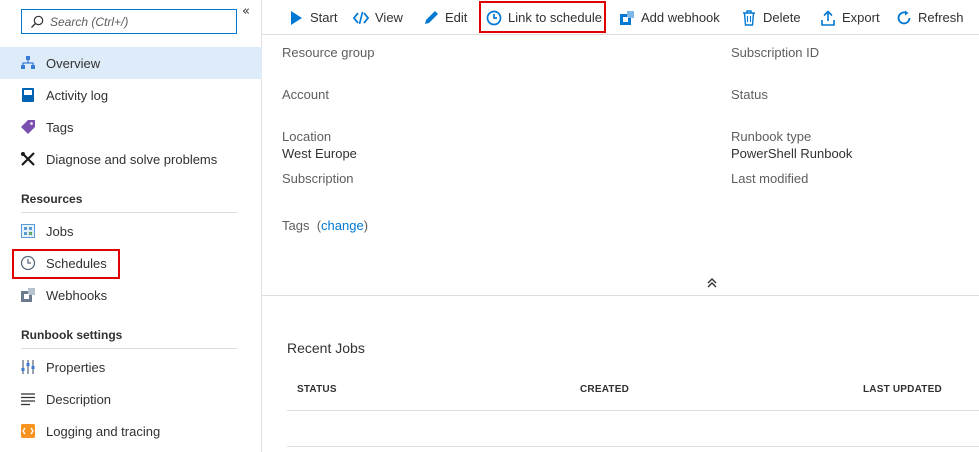 The width and height of the screenshot is (979, 452). Describe the element at coordinates (318, 178) in the screenshot. I see `subscription-label: Subscription` at that location.